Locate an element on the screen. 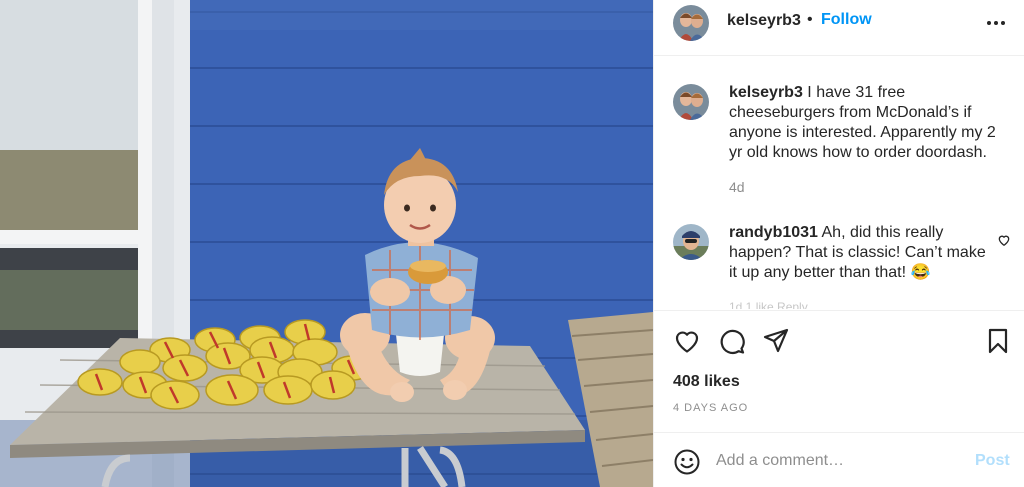  heart-icon is located at coordinates (687, 341).